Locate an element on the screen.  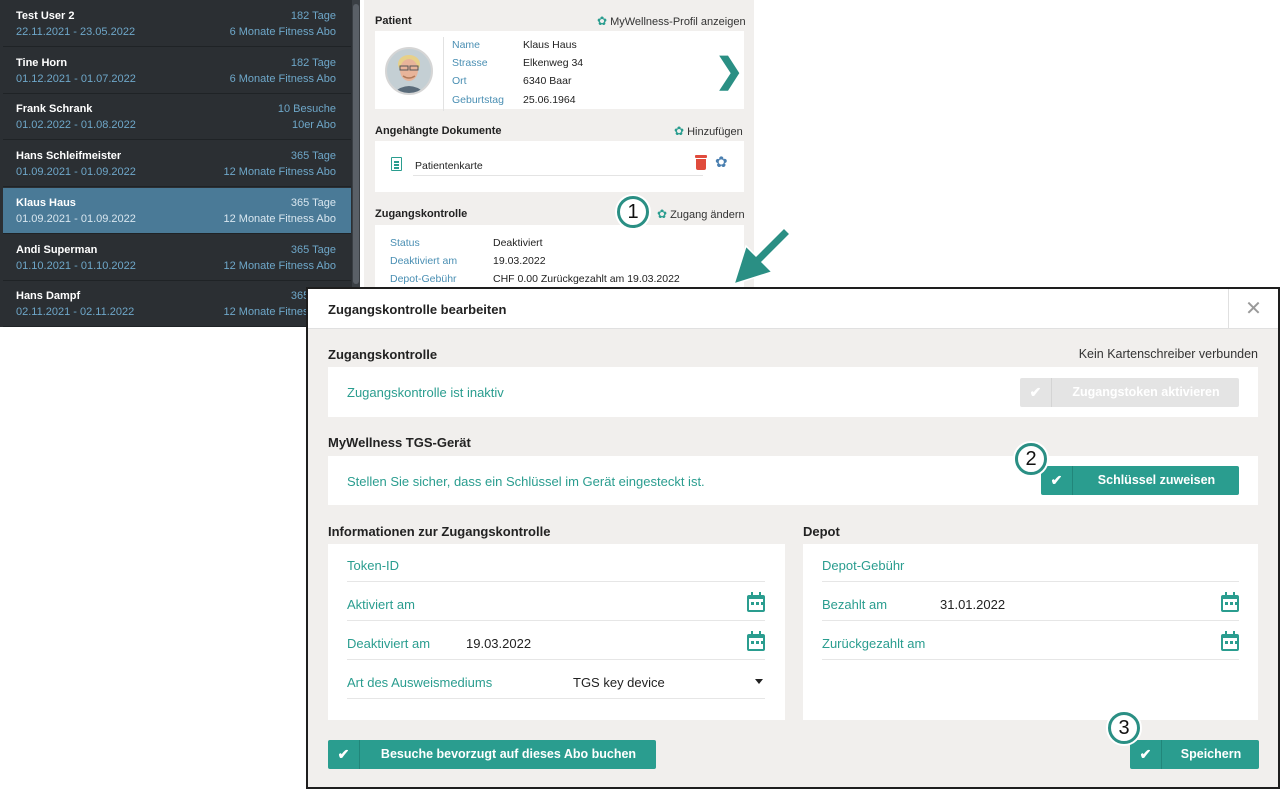
patient-list-item-name: Frank Schrank is located at coordinates (54, 109).